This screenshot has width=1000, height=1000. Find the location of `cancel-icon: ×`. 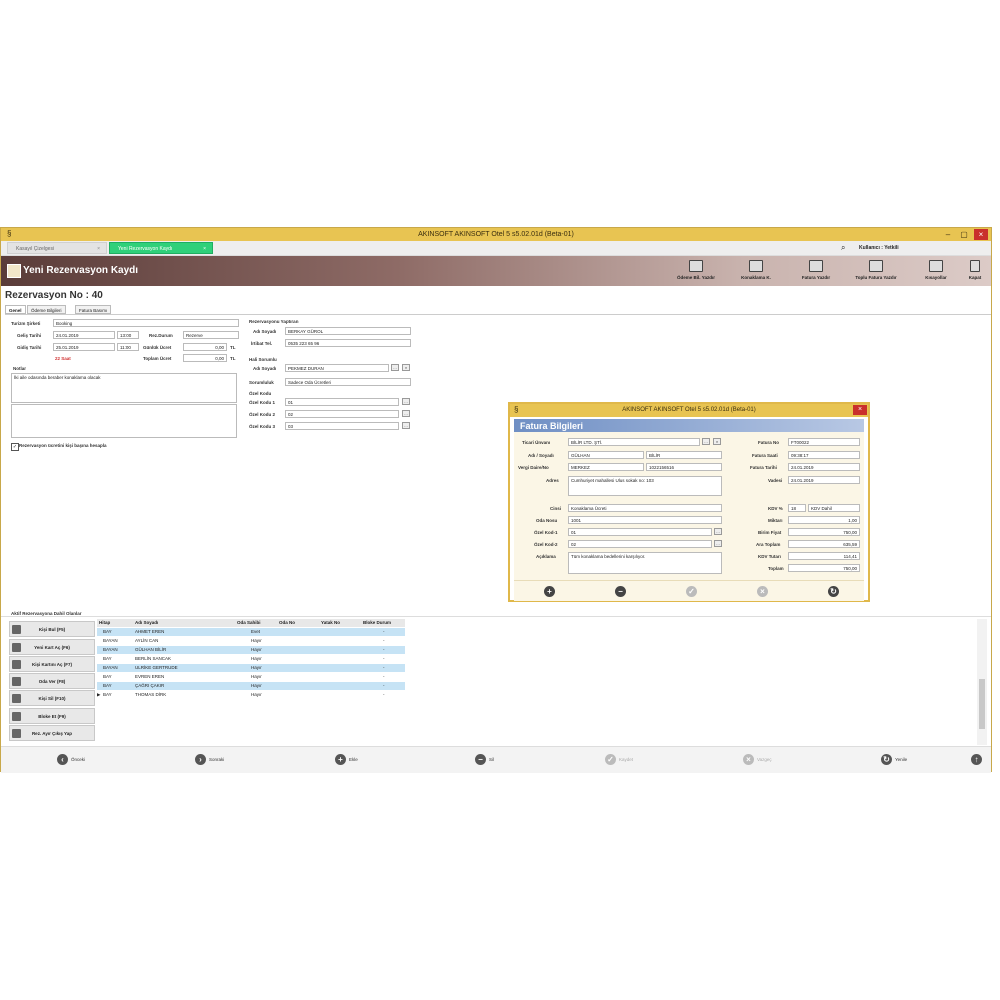

cancel-icon: × is located at coordinates (762, 591).